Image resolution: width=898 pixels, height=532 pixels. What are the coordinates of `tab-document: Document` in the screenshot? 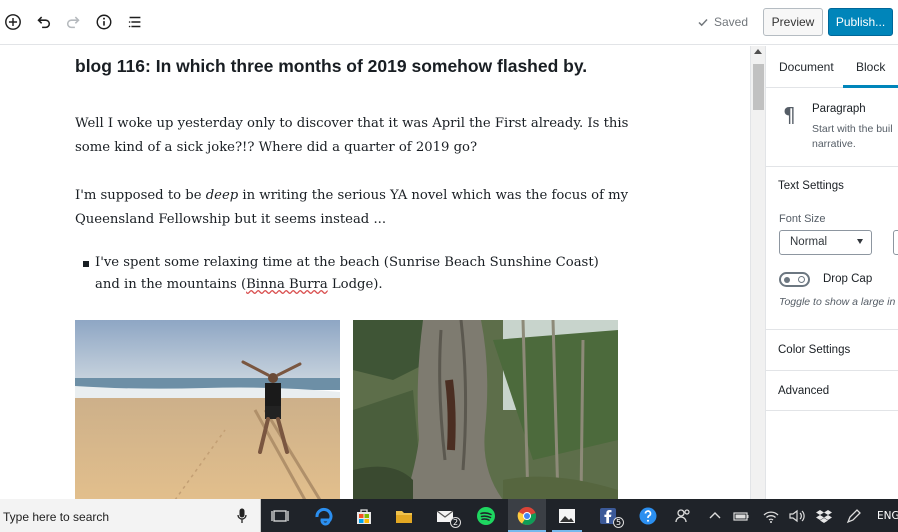 It's located at (806, 67).